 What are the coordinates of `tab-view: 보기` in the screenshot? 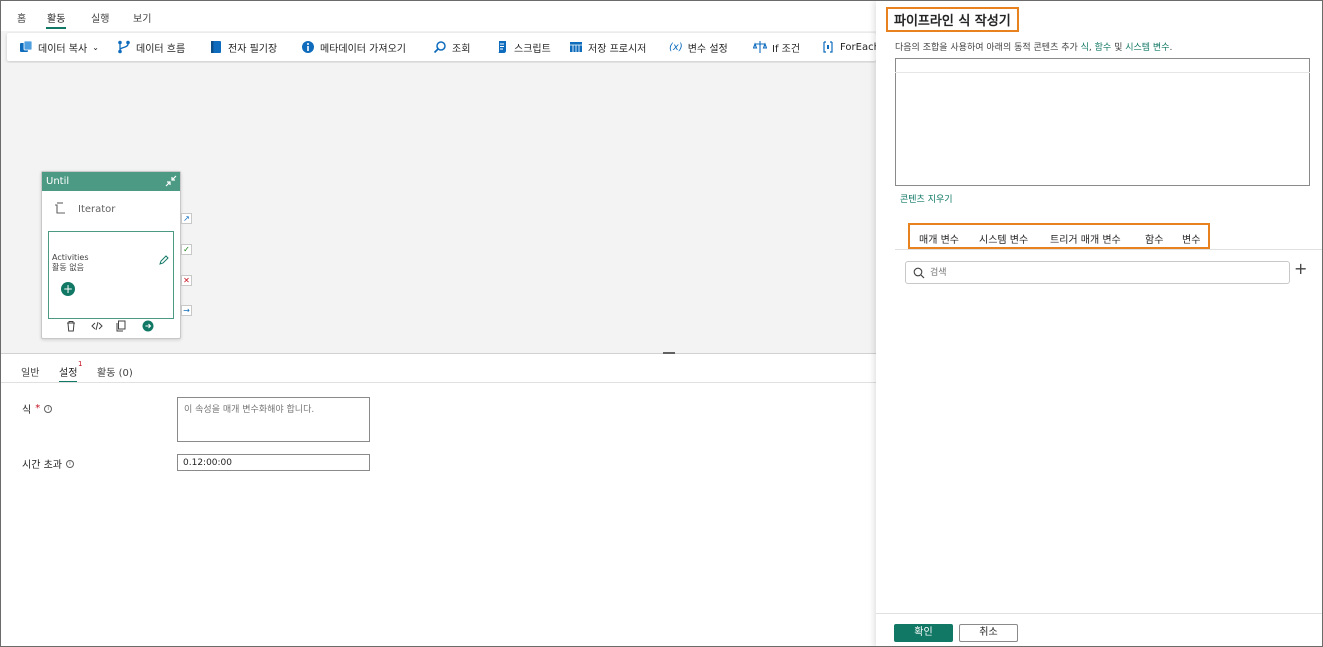 It's located at (142, 17).